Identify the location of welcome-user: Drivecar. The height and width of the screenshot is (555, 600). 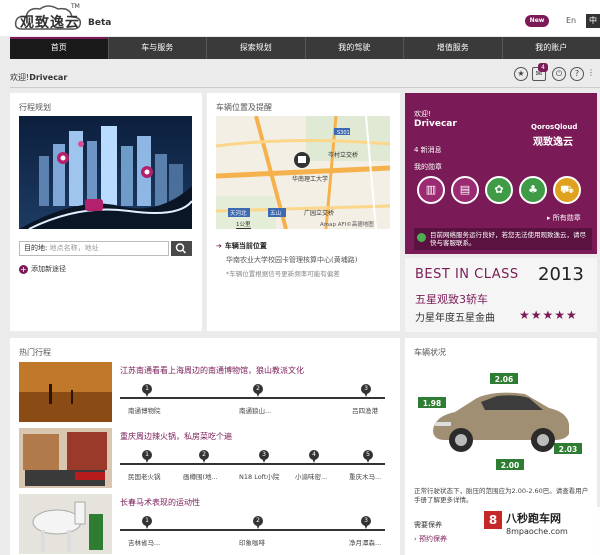
(48, 77).